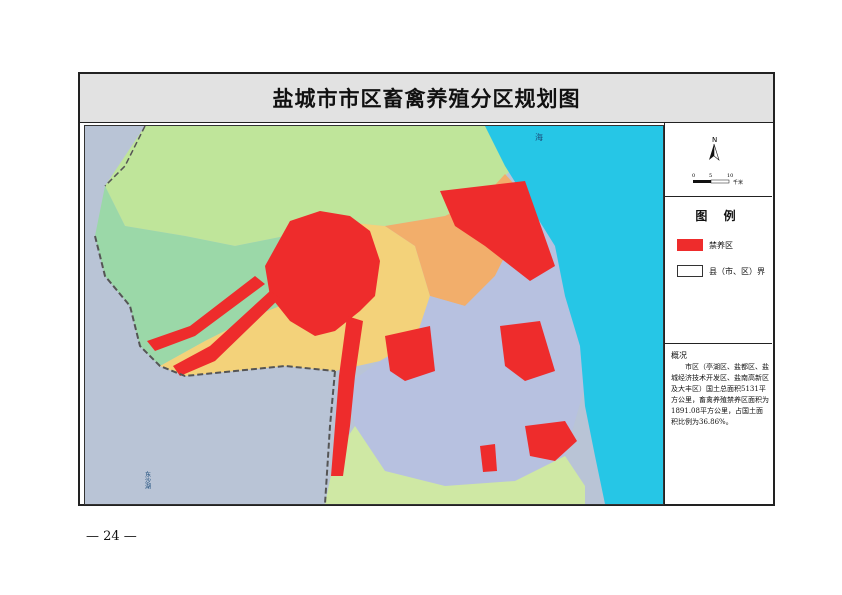  Describe the element at coordinates (737, 271) in the screenshot. I see `legend-label-boundary: 县（市、区）界` at that location.